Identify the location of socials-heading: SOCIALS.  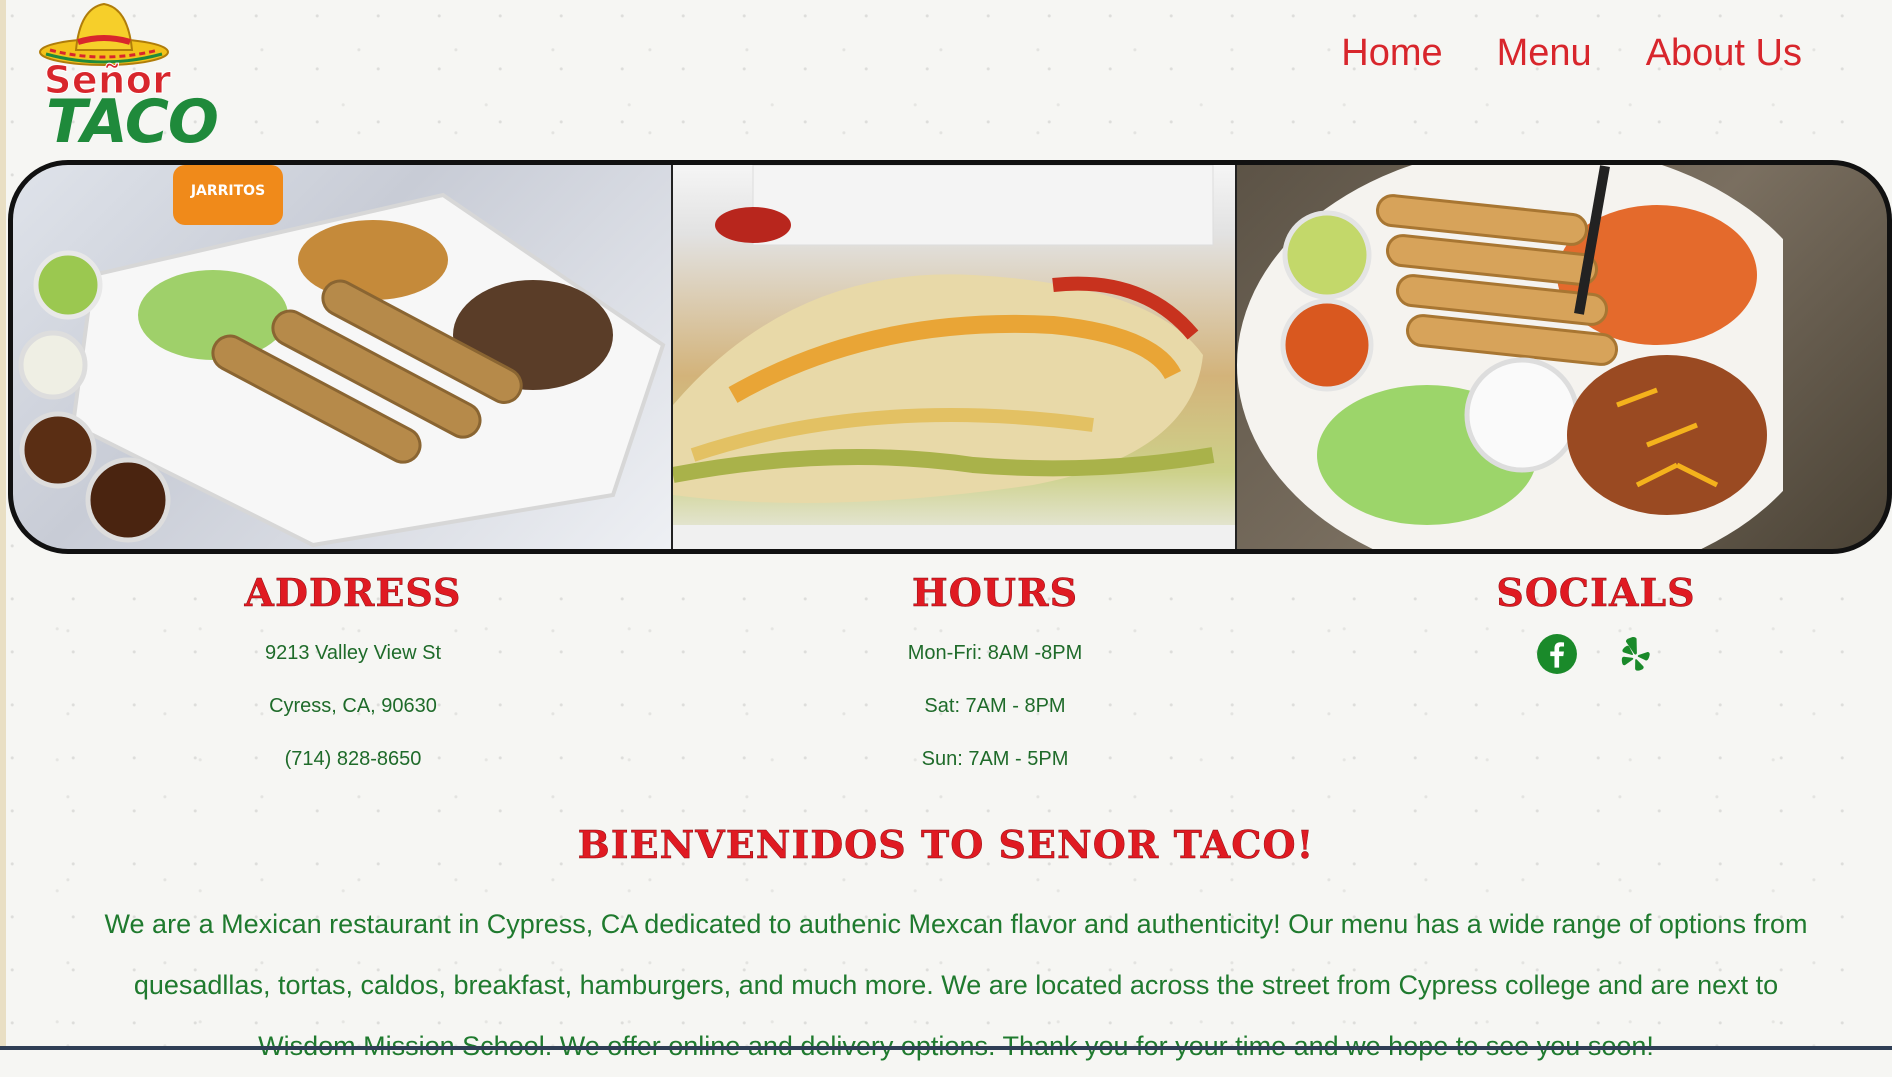
(1596, 593).